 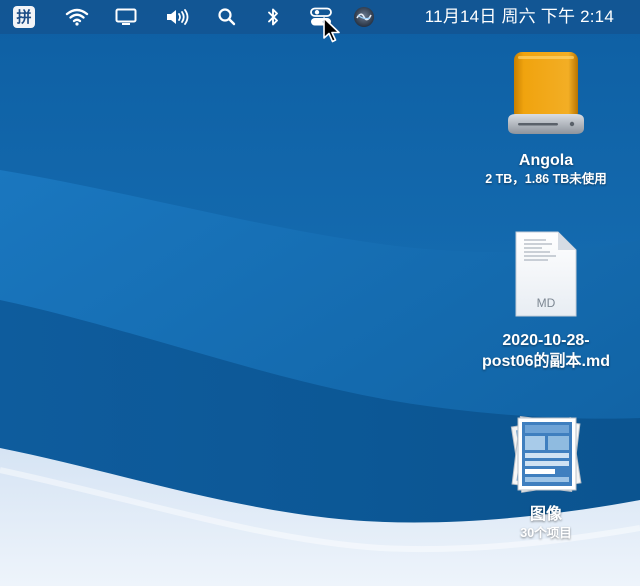 What do you see at coordinates (519, 17) in the screenshot?
I see `menu-bar-clock: 11月14日 周六 下午 2:14` at bounding box center [519, 17].